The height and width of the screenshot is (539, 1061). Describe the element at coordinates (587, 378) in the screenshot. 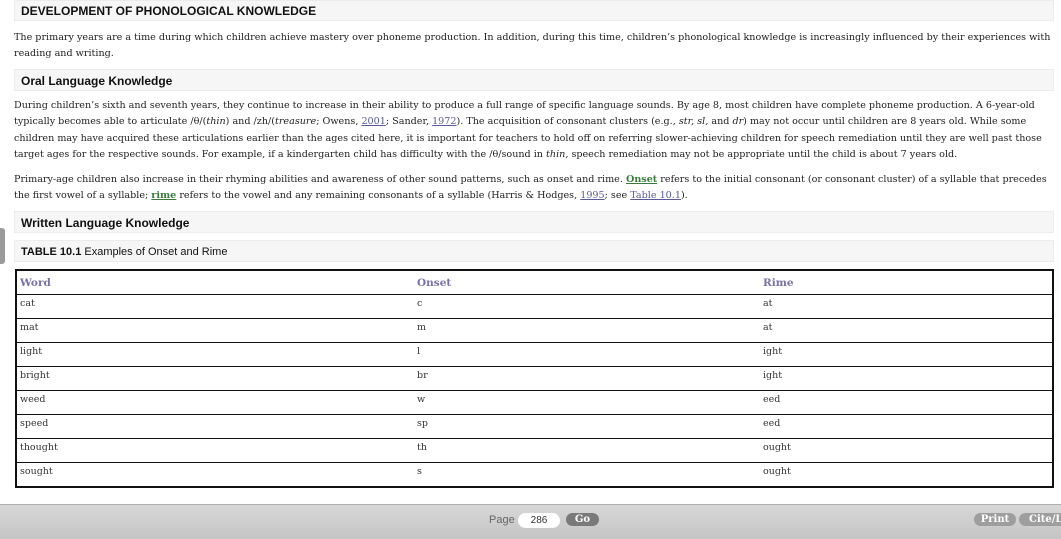

I see `onset-cell: br` at that location.